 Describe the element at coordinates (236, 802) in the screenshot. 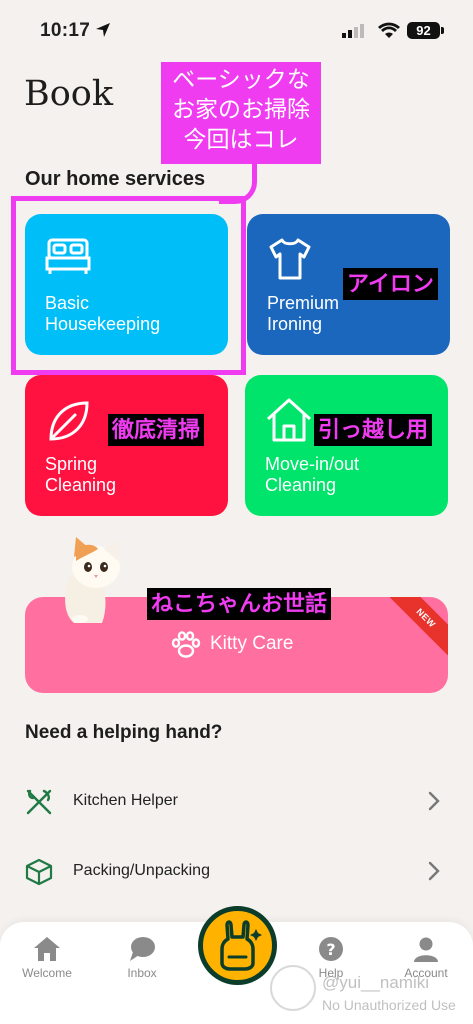

I see `list-item-kitchen-helper: Kitchen Helper` at that location.